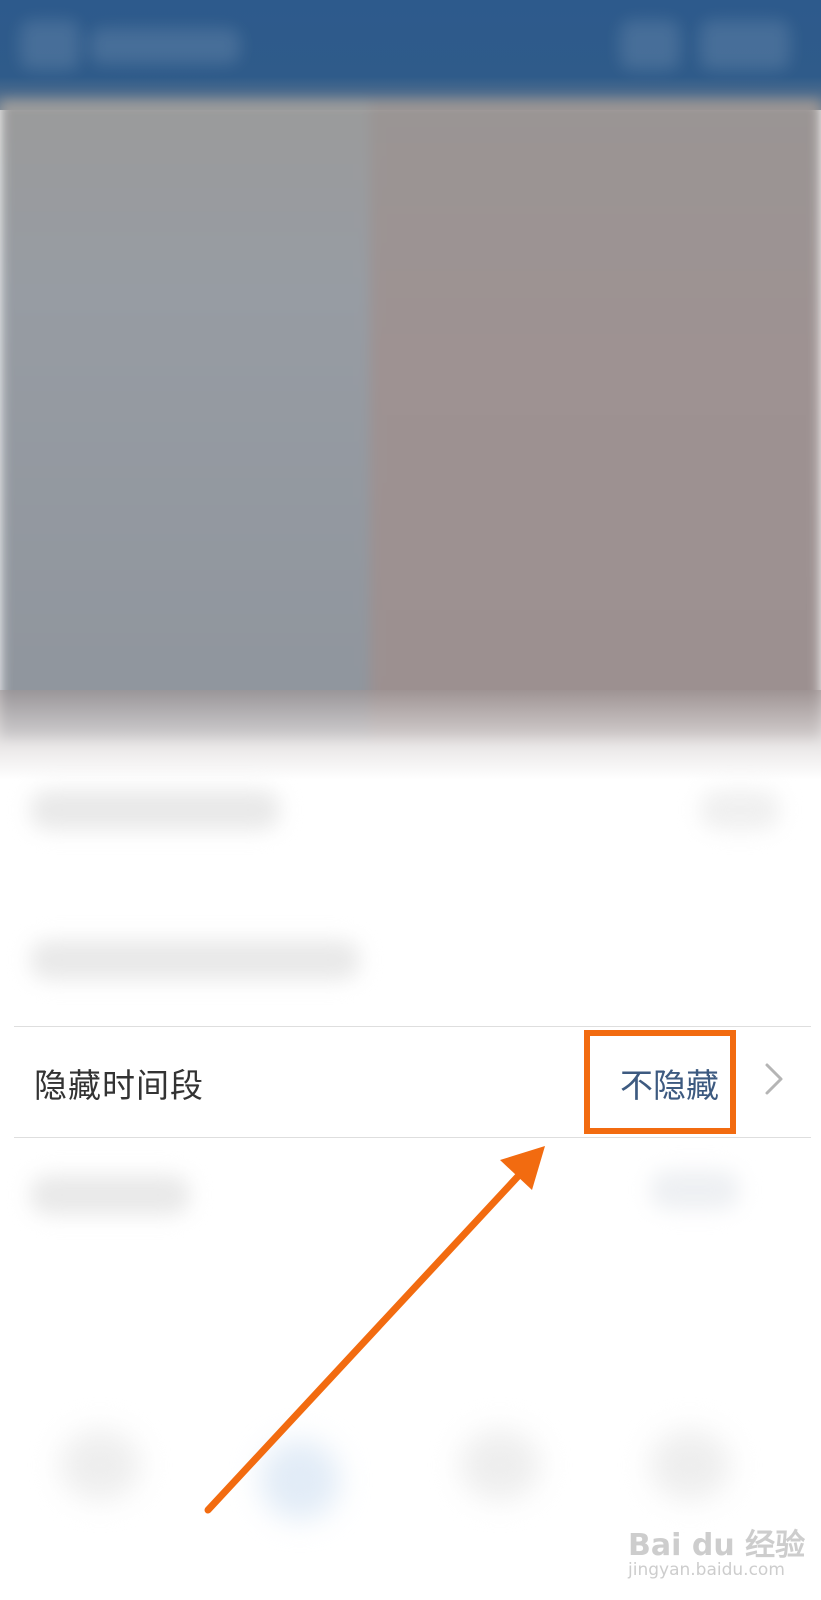 The height and width of the screenshot is (1600, 821). I want to click on blurred-header-bar, so click(410, 55).